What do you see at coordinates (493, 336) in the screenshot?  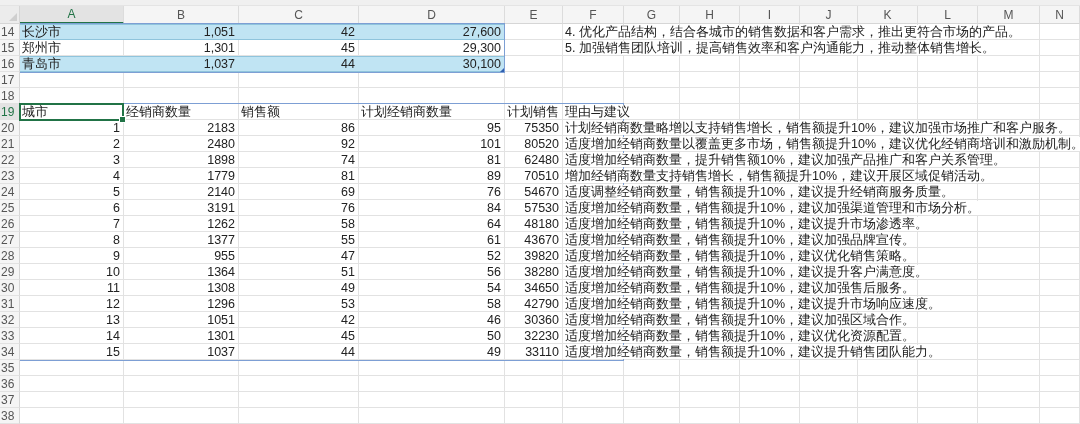 I see `spreadsheet-cell: 50` at bounding box center [493, 336].